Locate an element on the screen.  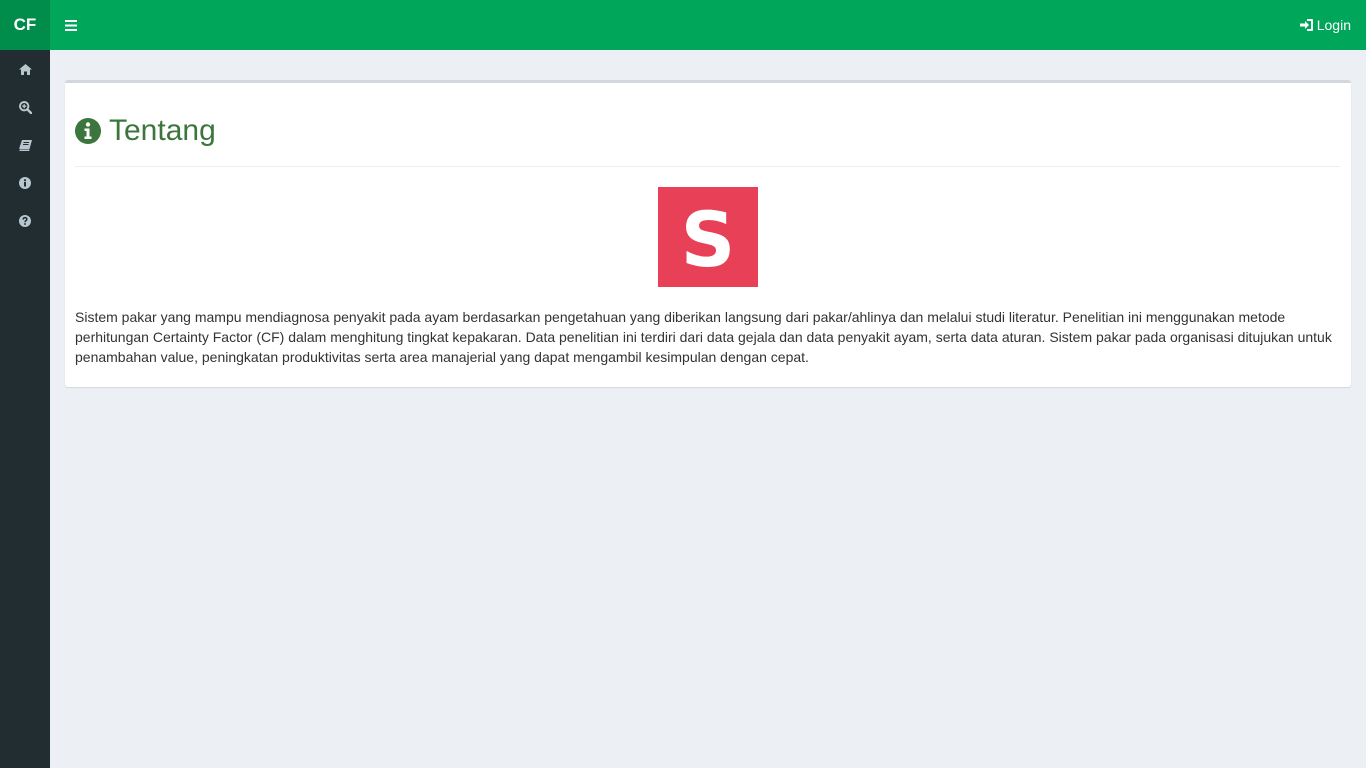
sidebar-item-info is located at coordinates (25, 183).